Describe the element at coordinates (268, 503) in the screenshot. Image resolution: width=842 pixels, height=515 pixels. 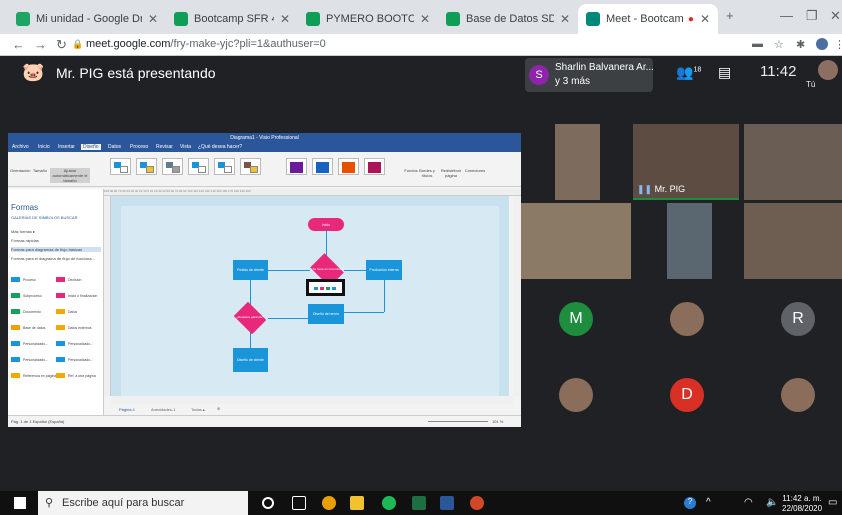
I see `cortana-icon` at that location.